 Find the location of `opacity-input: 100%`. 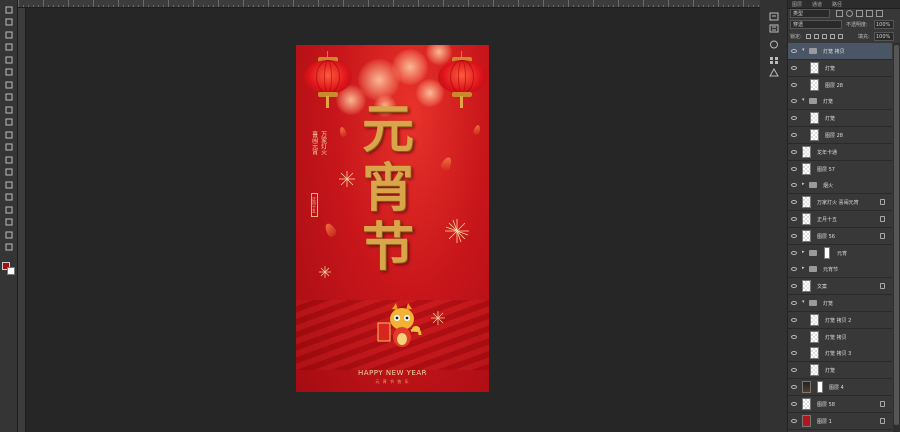

opacity-input: 100% is located at coordinates (884, 24).